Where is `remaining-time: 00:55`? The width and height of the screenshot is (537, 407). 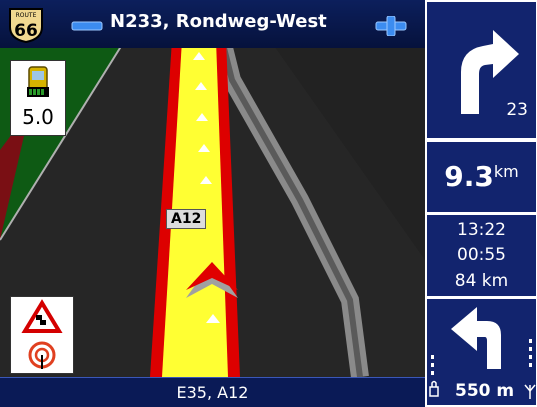 remaining-time: 00:55 is located at coordinates (481, 255).